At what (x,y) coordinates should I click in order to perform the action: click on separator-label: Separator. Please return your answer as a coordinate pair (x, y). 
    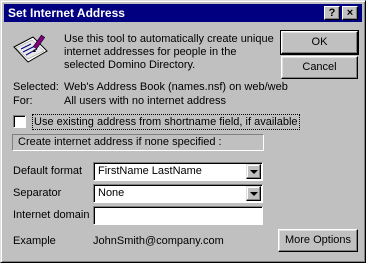
    Looking at the image, I should click on (37, 193).